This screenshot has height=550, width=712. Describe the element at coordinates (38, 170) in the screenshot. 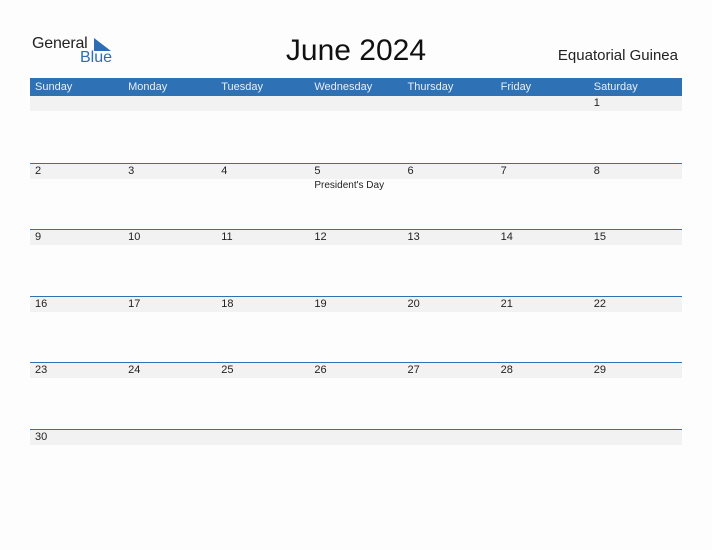

I see `day-number: 2` at that location.